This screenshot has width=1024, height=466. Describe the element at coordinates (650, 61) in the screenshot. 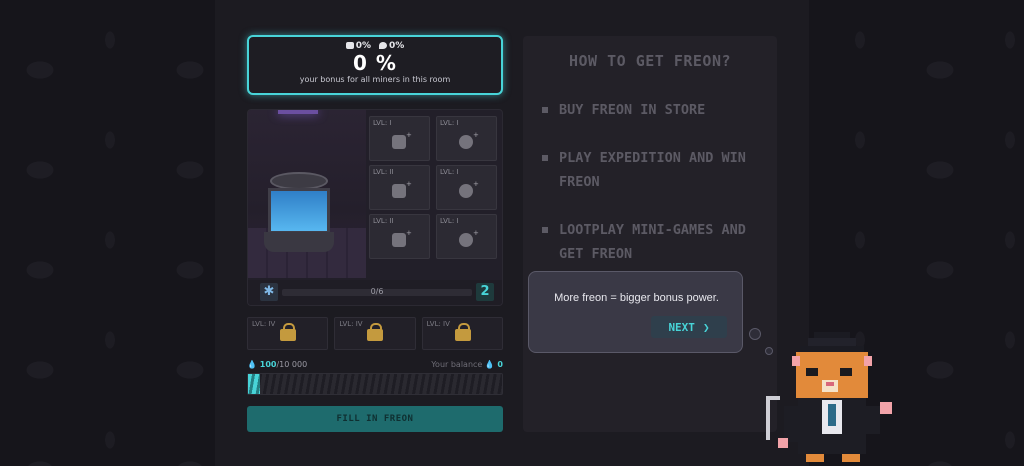

I see `info-title: HOW TO GET FREON?` at that location.